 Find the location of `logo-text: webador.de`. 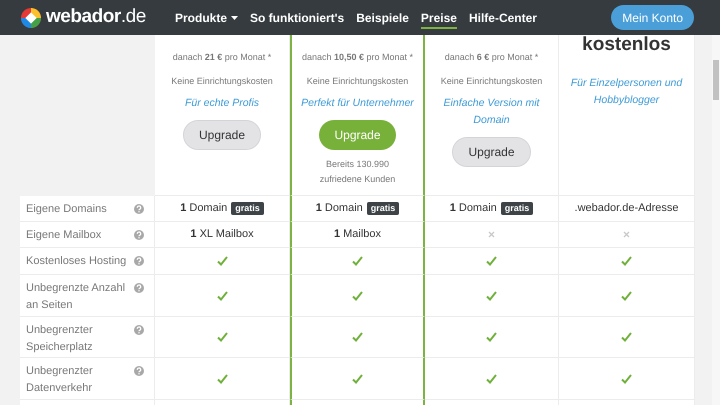

logo-text: webador.de is located at coordinates (96, 17).